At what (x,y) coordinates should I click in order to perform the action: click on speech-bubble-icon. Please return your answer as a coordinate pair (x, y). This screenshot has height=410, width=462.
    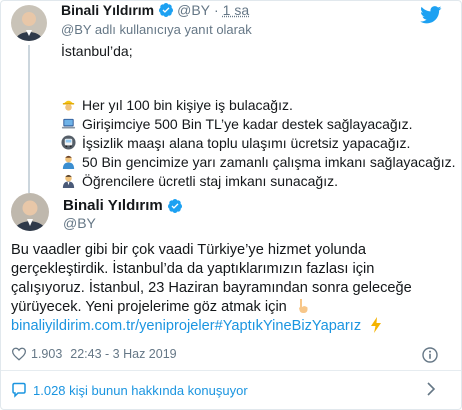
    Looking at the image, I should click on (19, 390).